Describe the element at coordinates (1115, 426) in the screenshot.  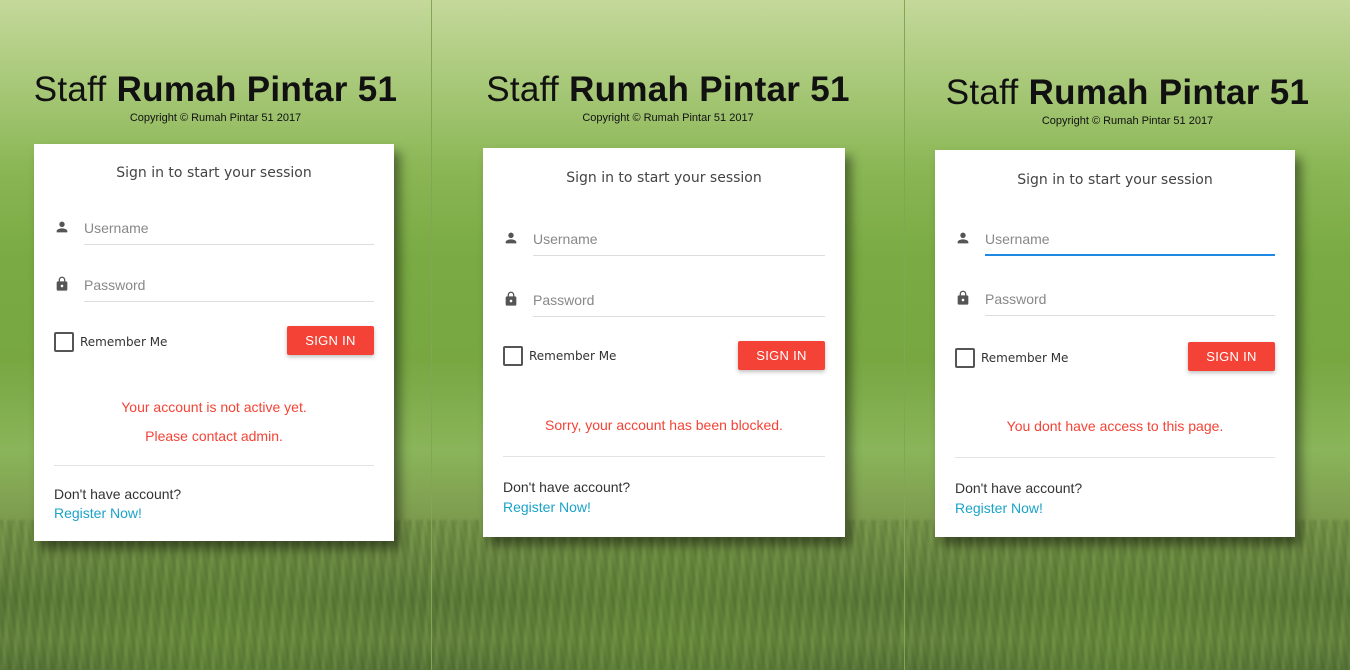
I see `error-message: You dont have access to this page.` at that location.